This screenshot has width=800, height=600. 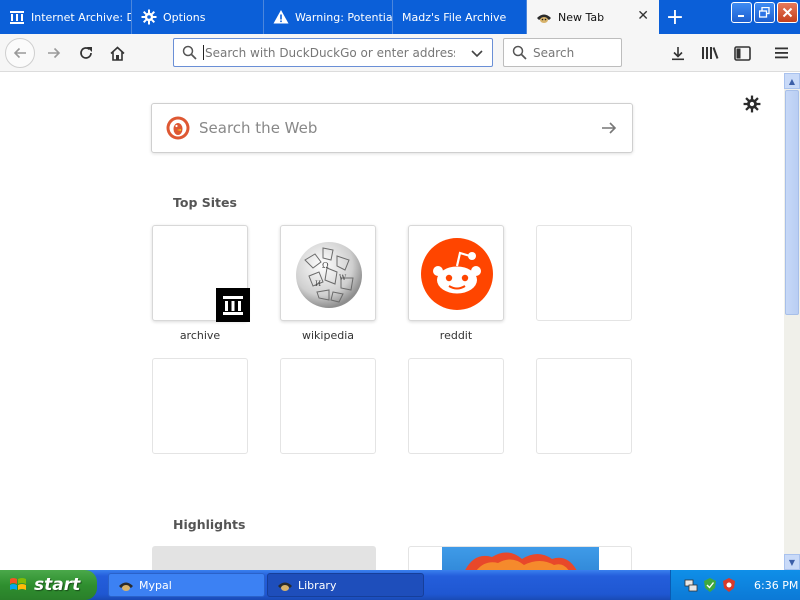 What do you see at coordinates (18, 584) in the screenshot?
I see `windows-flag-icon` at bounding box center [18, 584].